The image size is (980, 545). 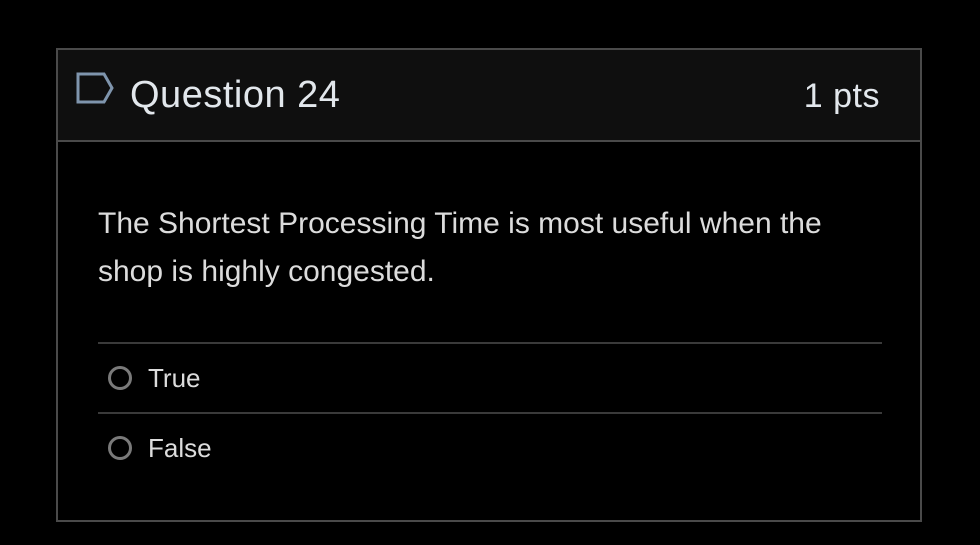 I want to click on question-header: Question 24 1 pts, so click(x=489, y=96).